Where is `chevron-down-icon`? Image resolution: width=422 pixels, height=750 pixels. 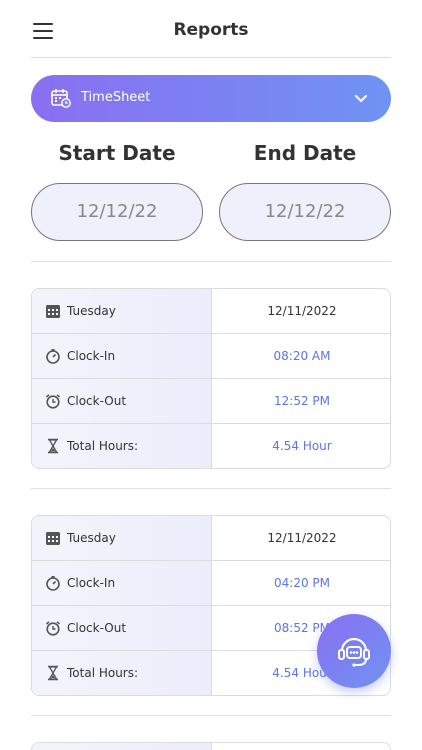 chevron-down-icon is located at coordinates (361, 98).